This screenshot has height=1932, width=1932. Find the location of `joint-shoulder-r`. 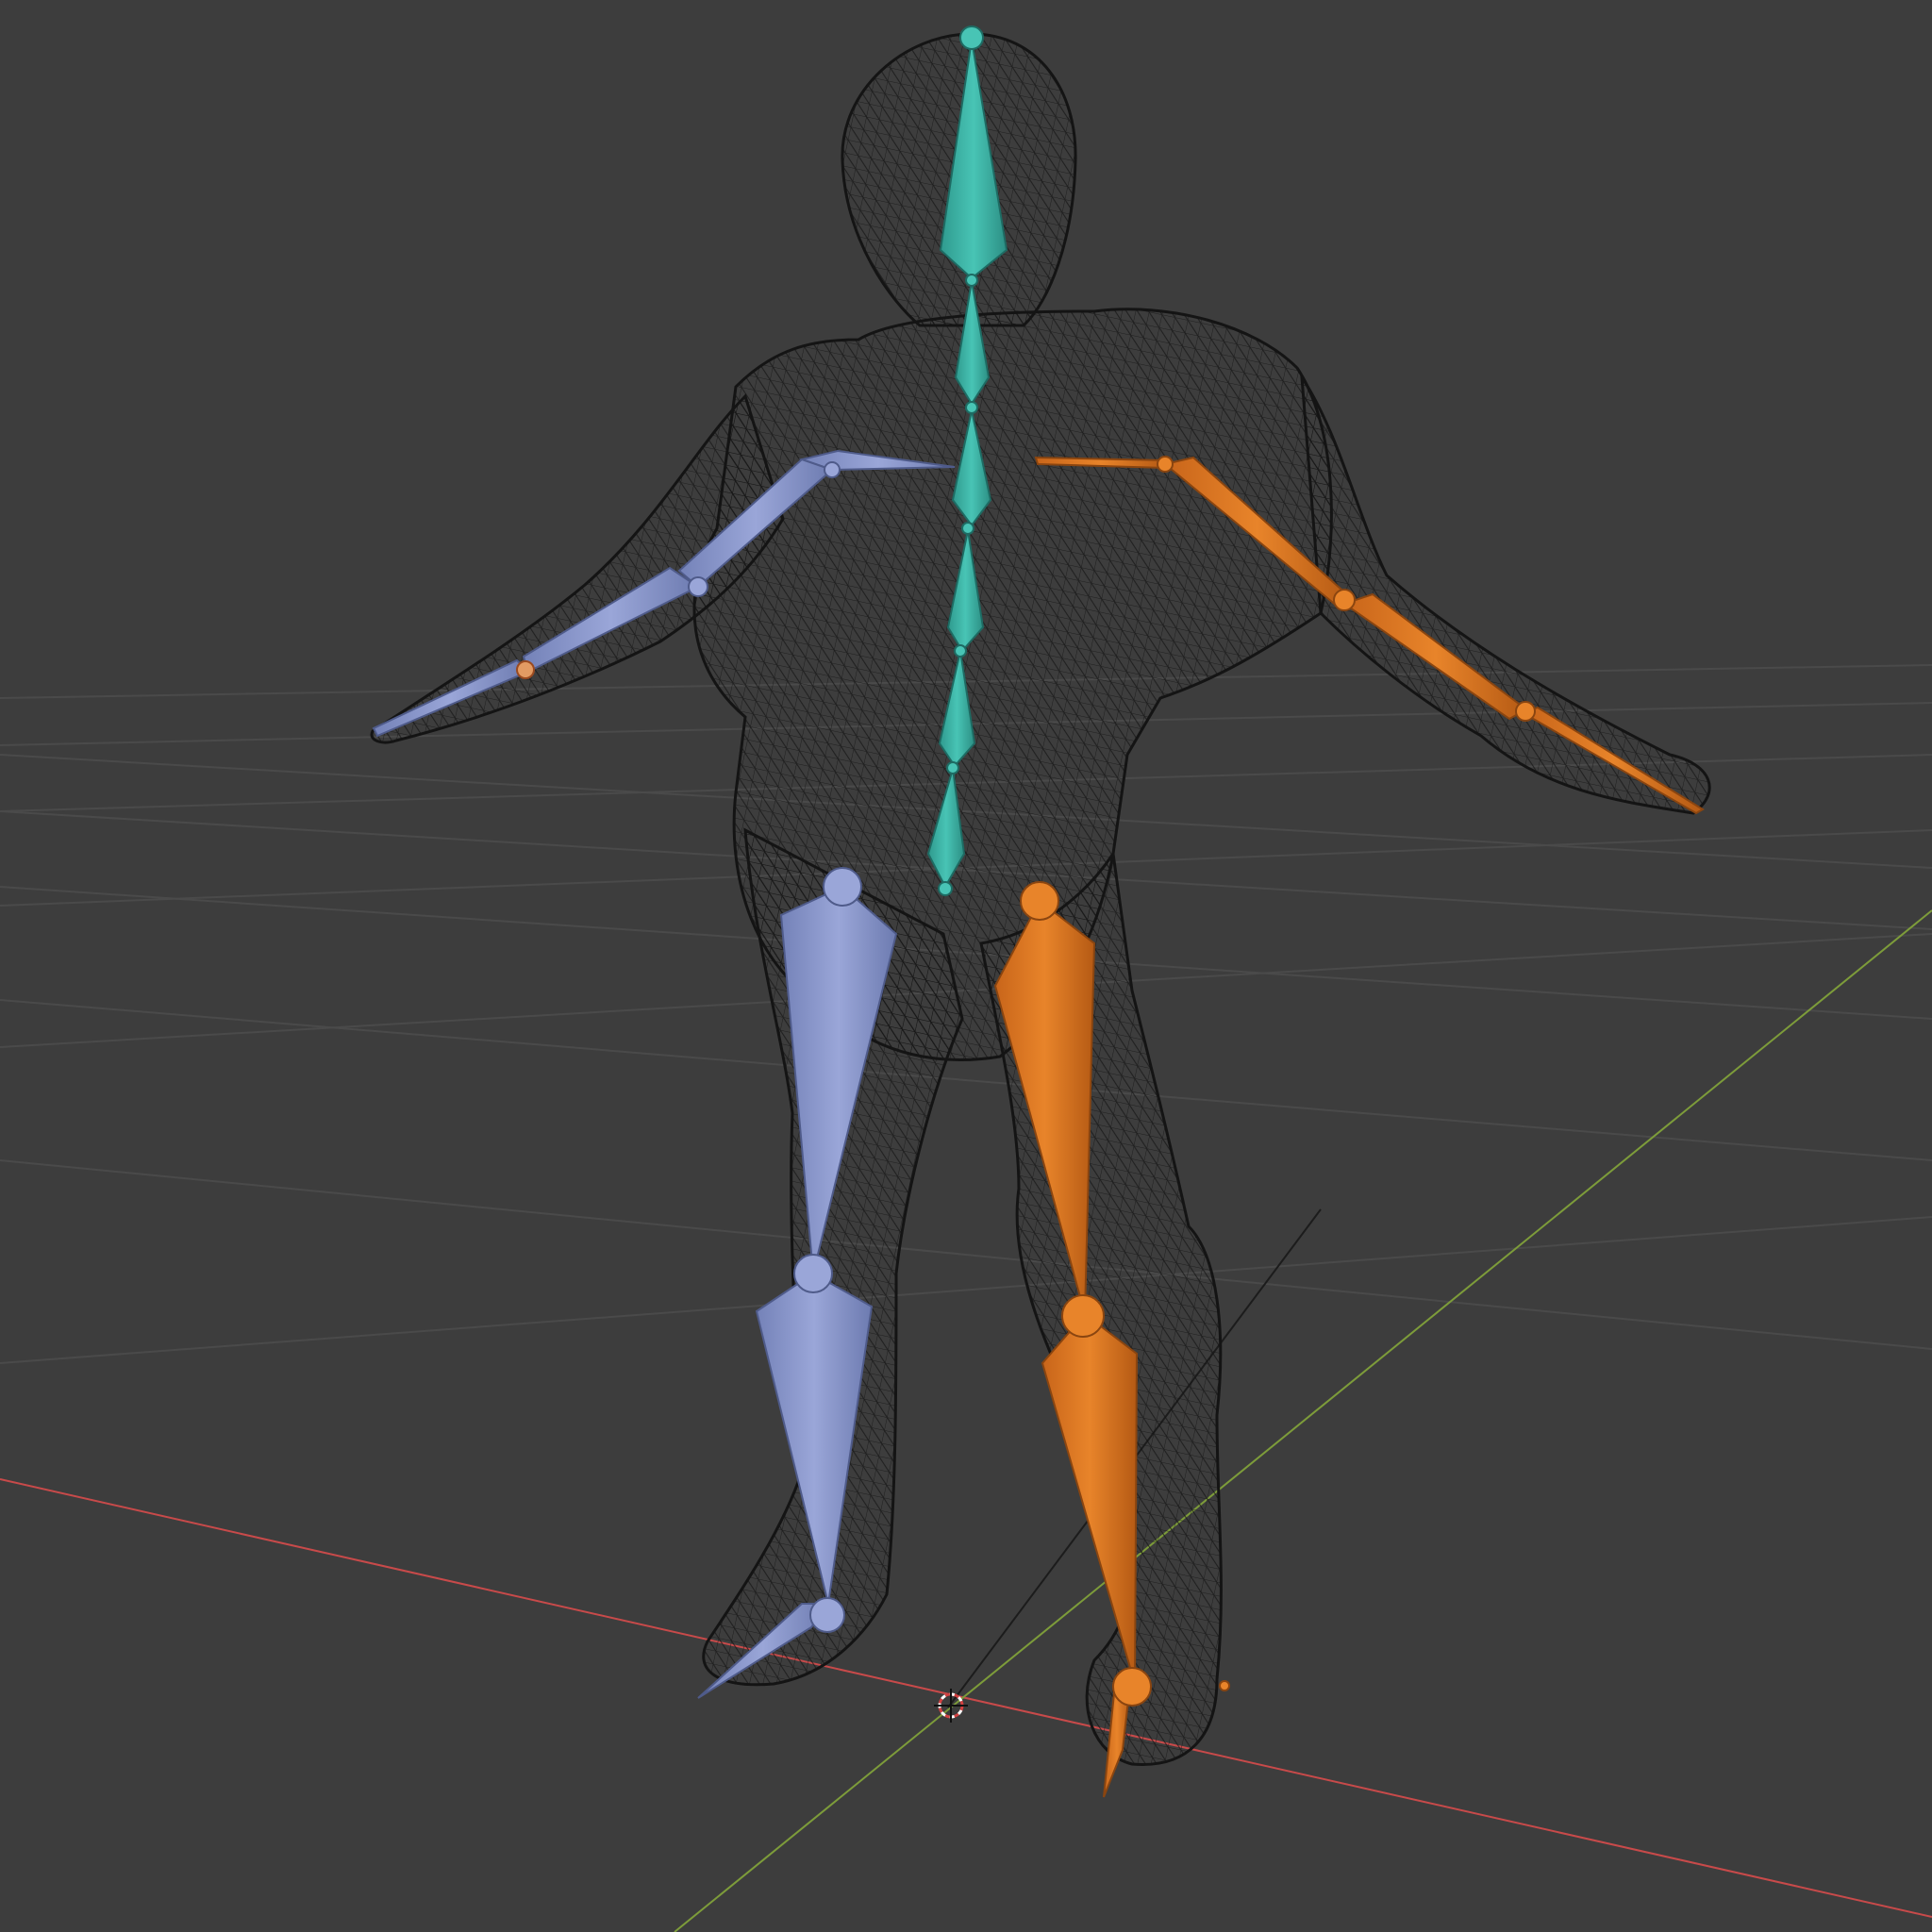

joint-shoulder-r is located at coordinates (1165, 464).